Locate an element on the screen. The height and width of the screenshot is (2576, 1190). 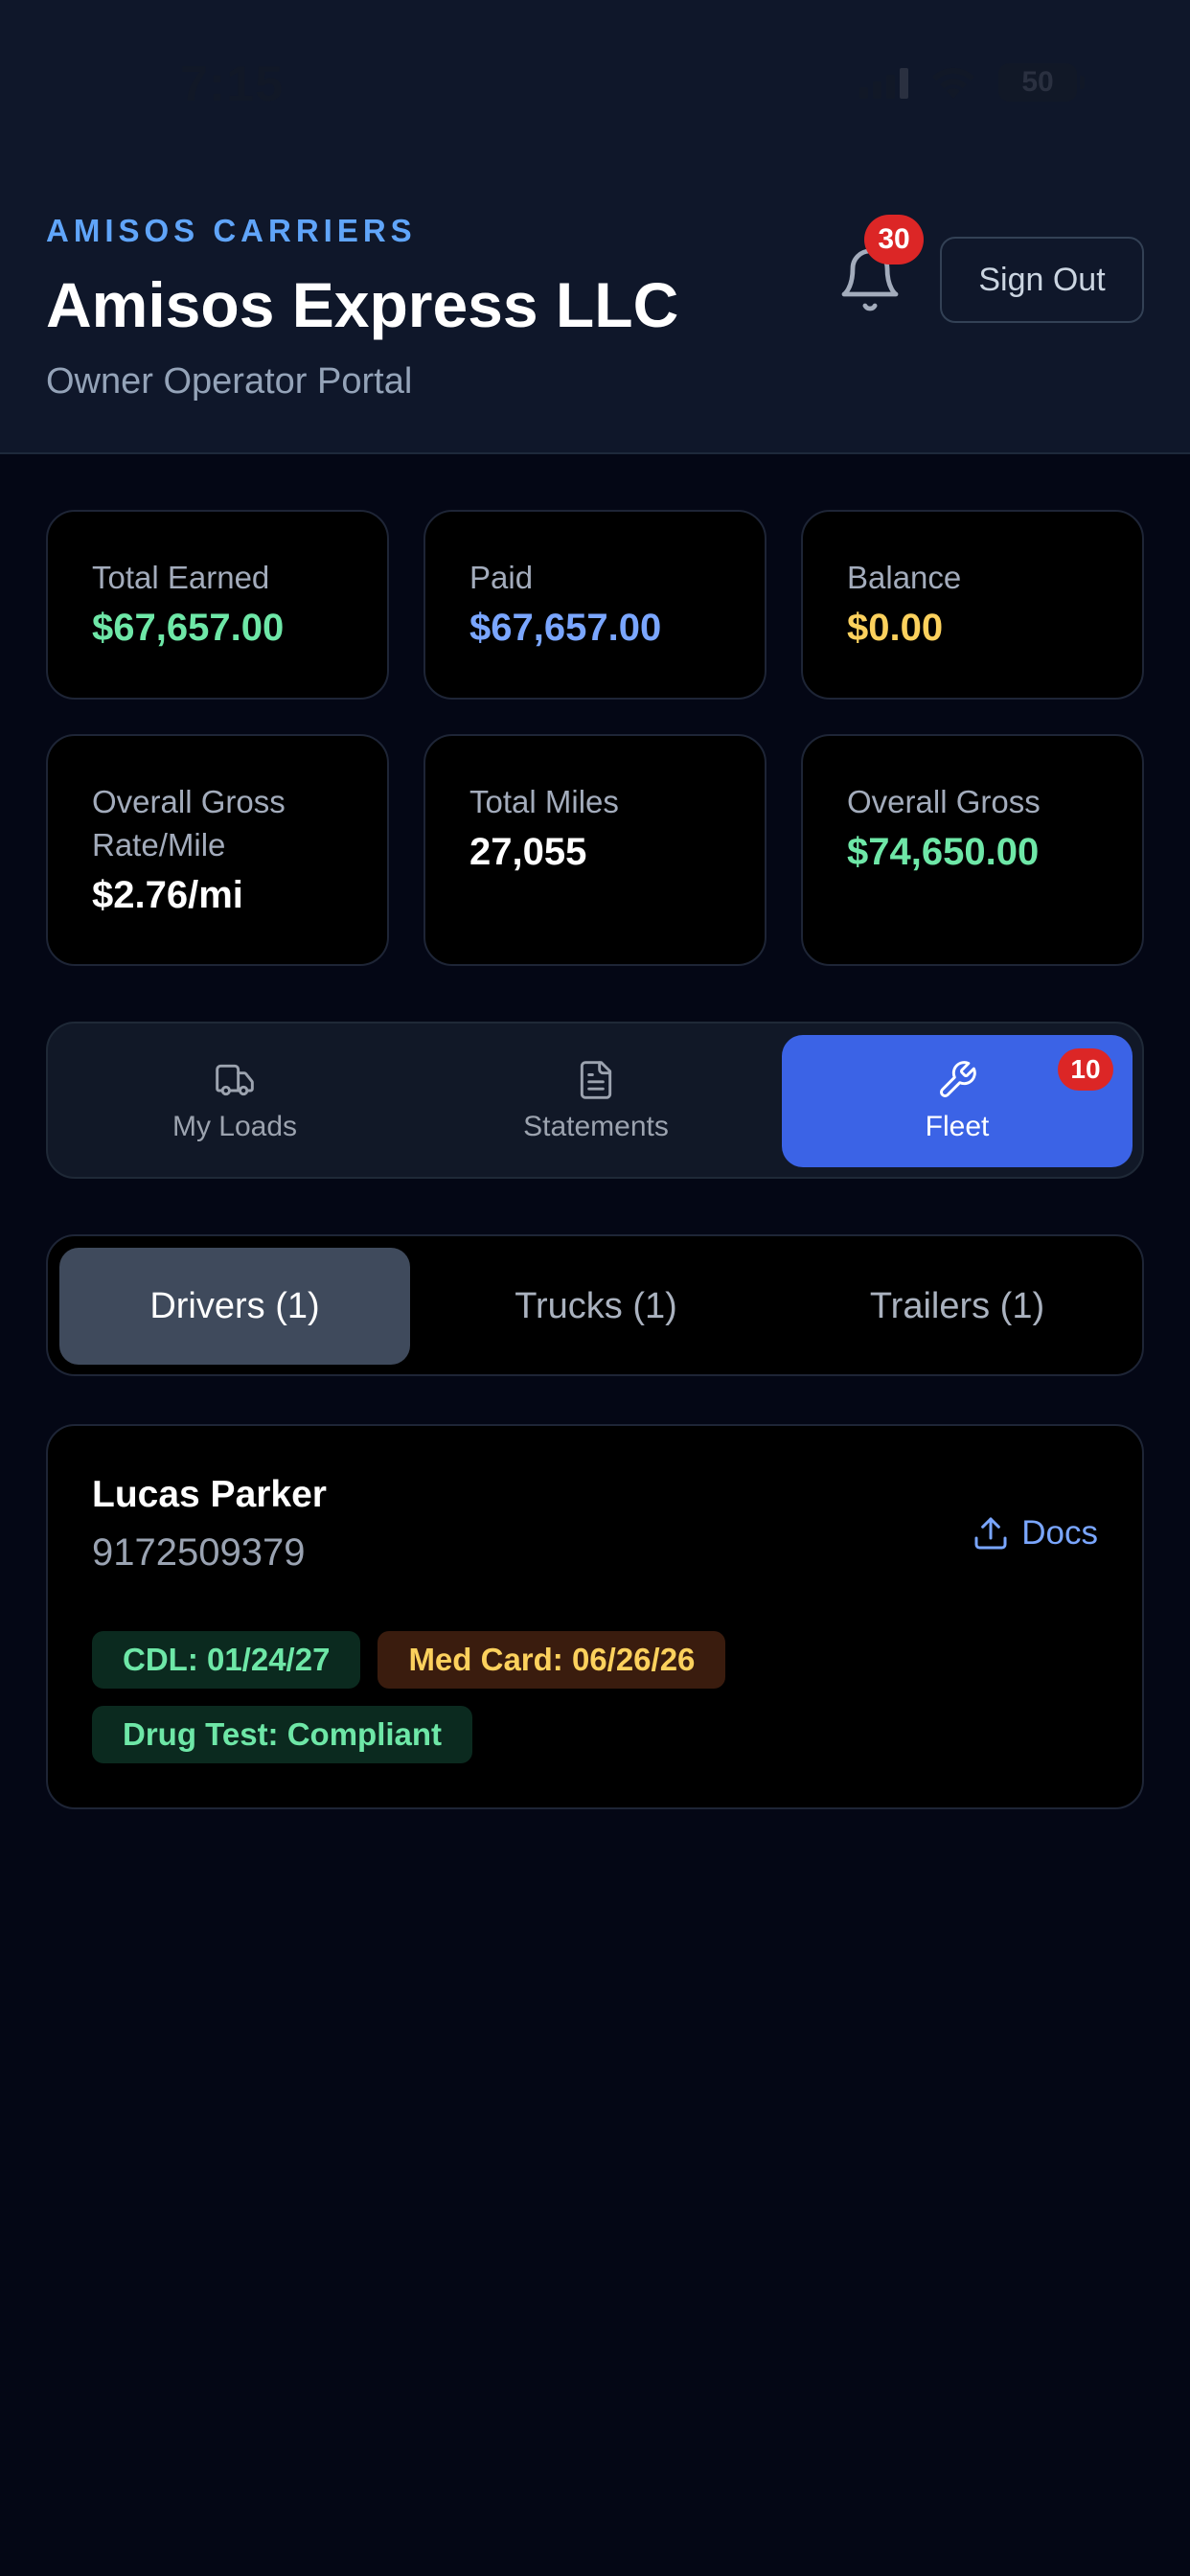
status-icons: 50 is located at coordinates (972, 82).